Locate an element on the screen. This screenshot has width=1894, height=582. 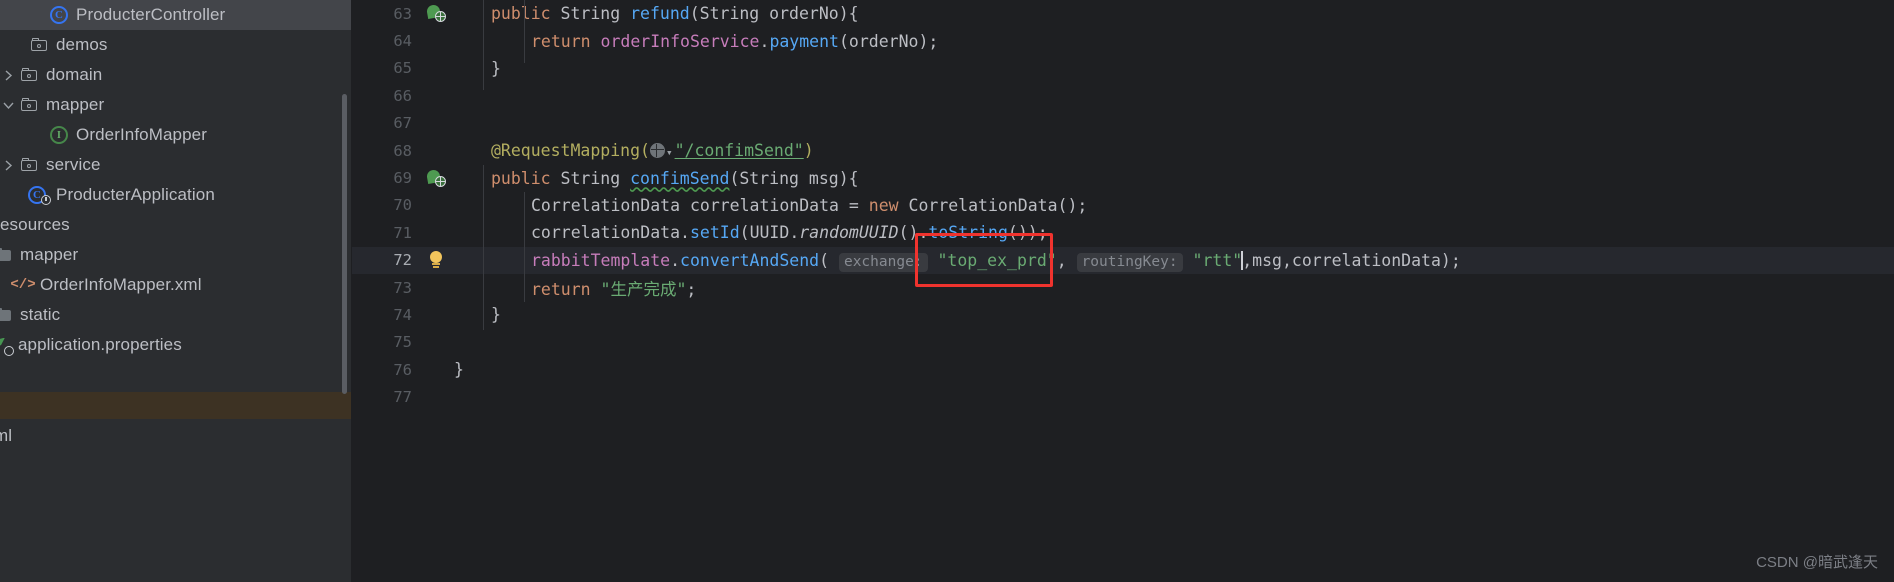
code-line: 69 public String confimSend(String msg){ is located at coordinates (1123, 177).